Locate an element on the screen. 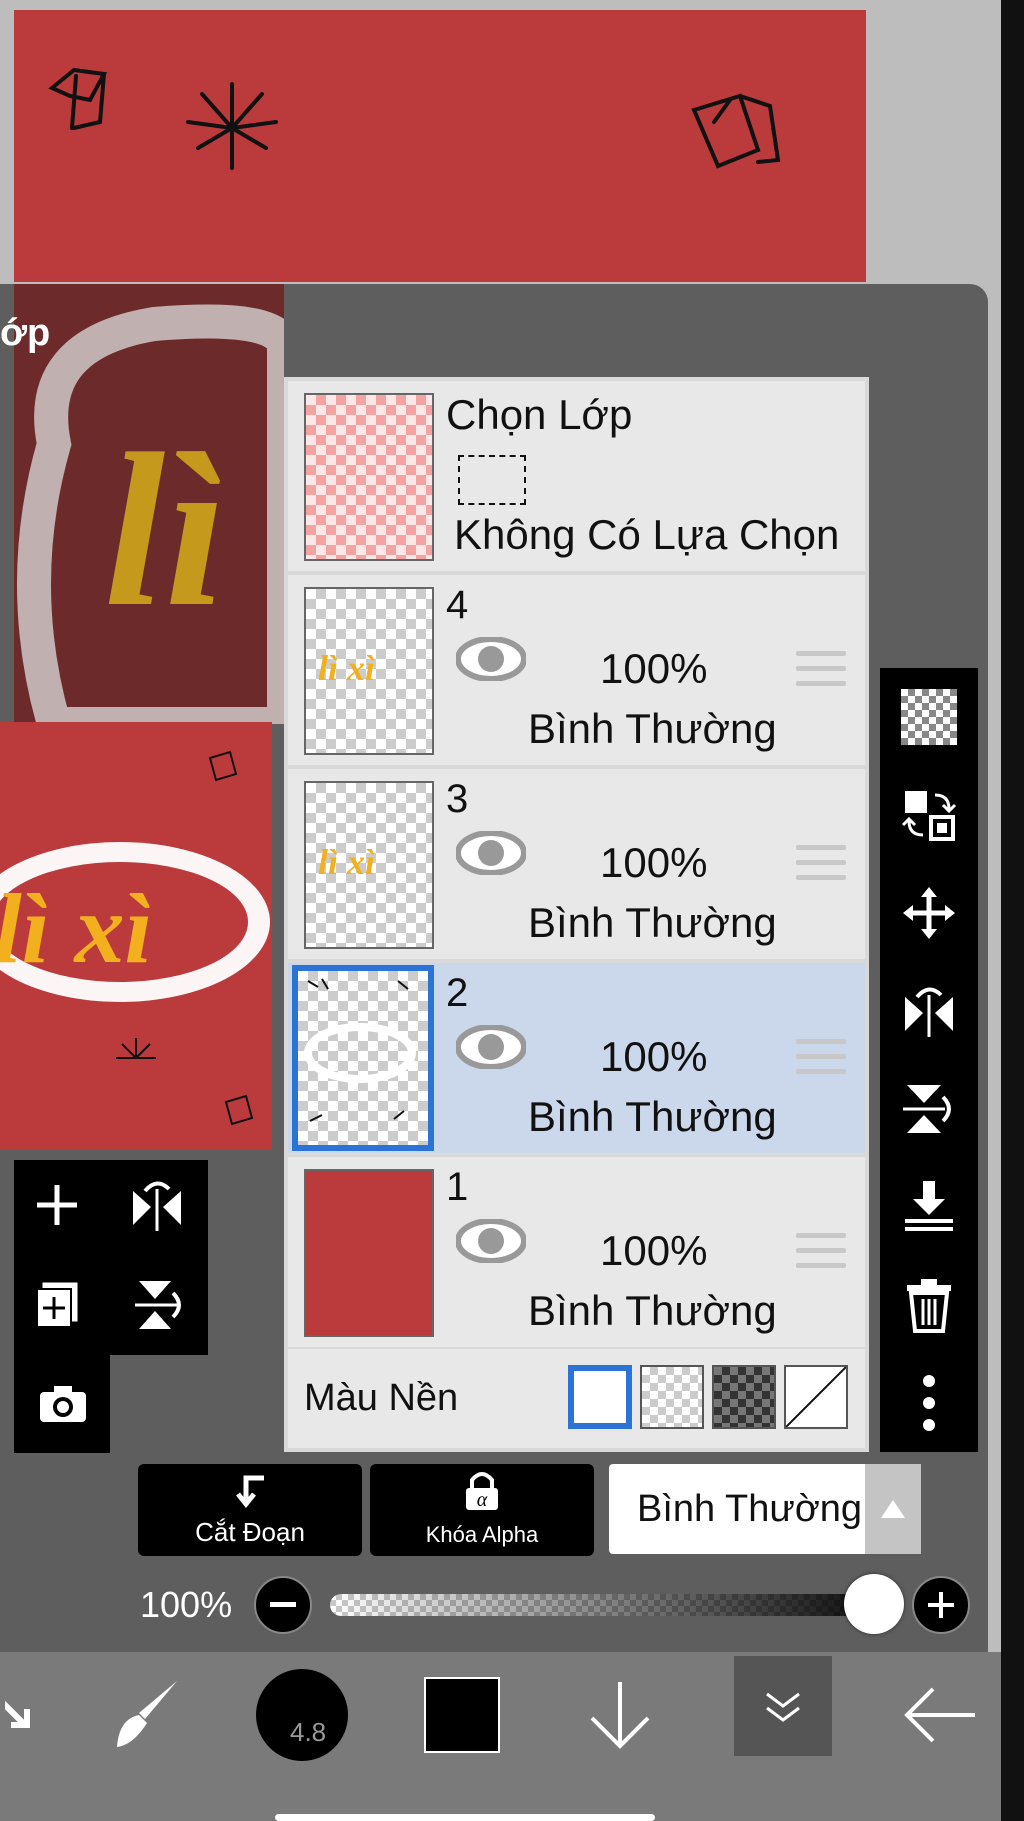 The height and width of the screenshot is (1821, 1024). brush-tool-button is located at coordinates (145, 1715).